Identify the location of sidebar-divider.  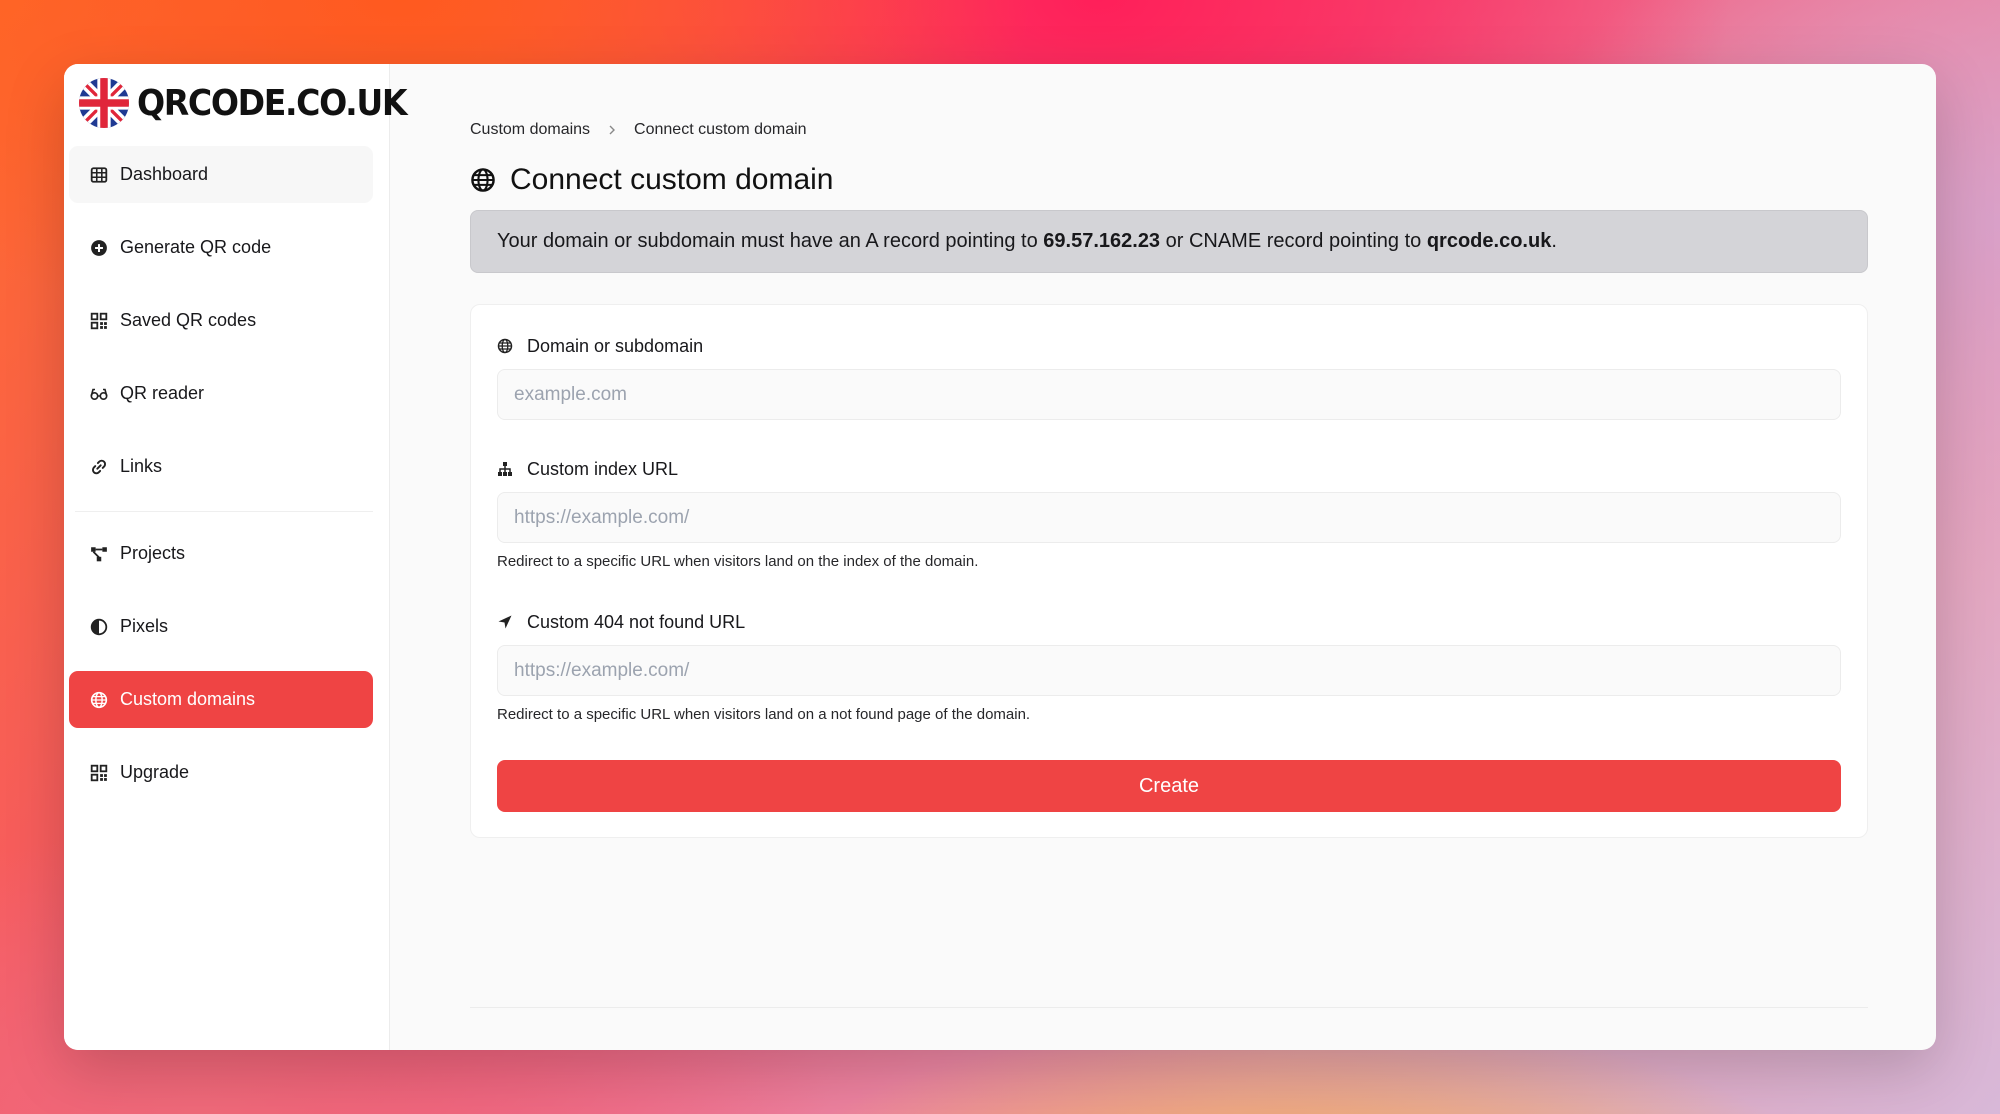
(224, 511).